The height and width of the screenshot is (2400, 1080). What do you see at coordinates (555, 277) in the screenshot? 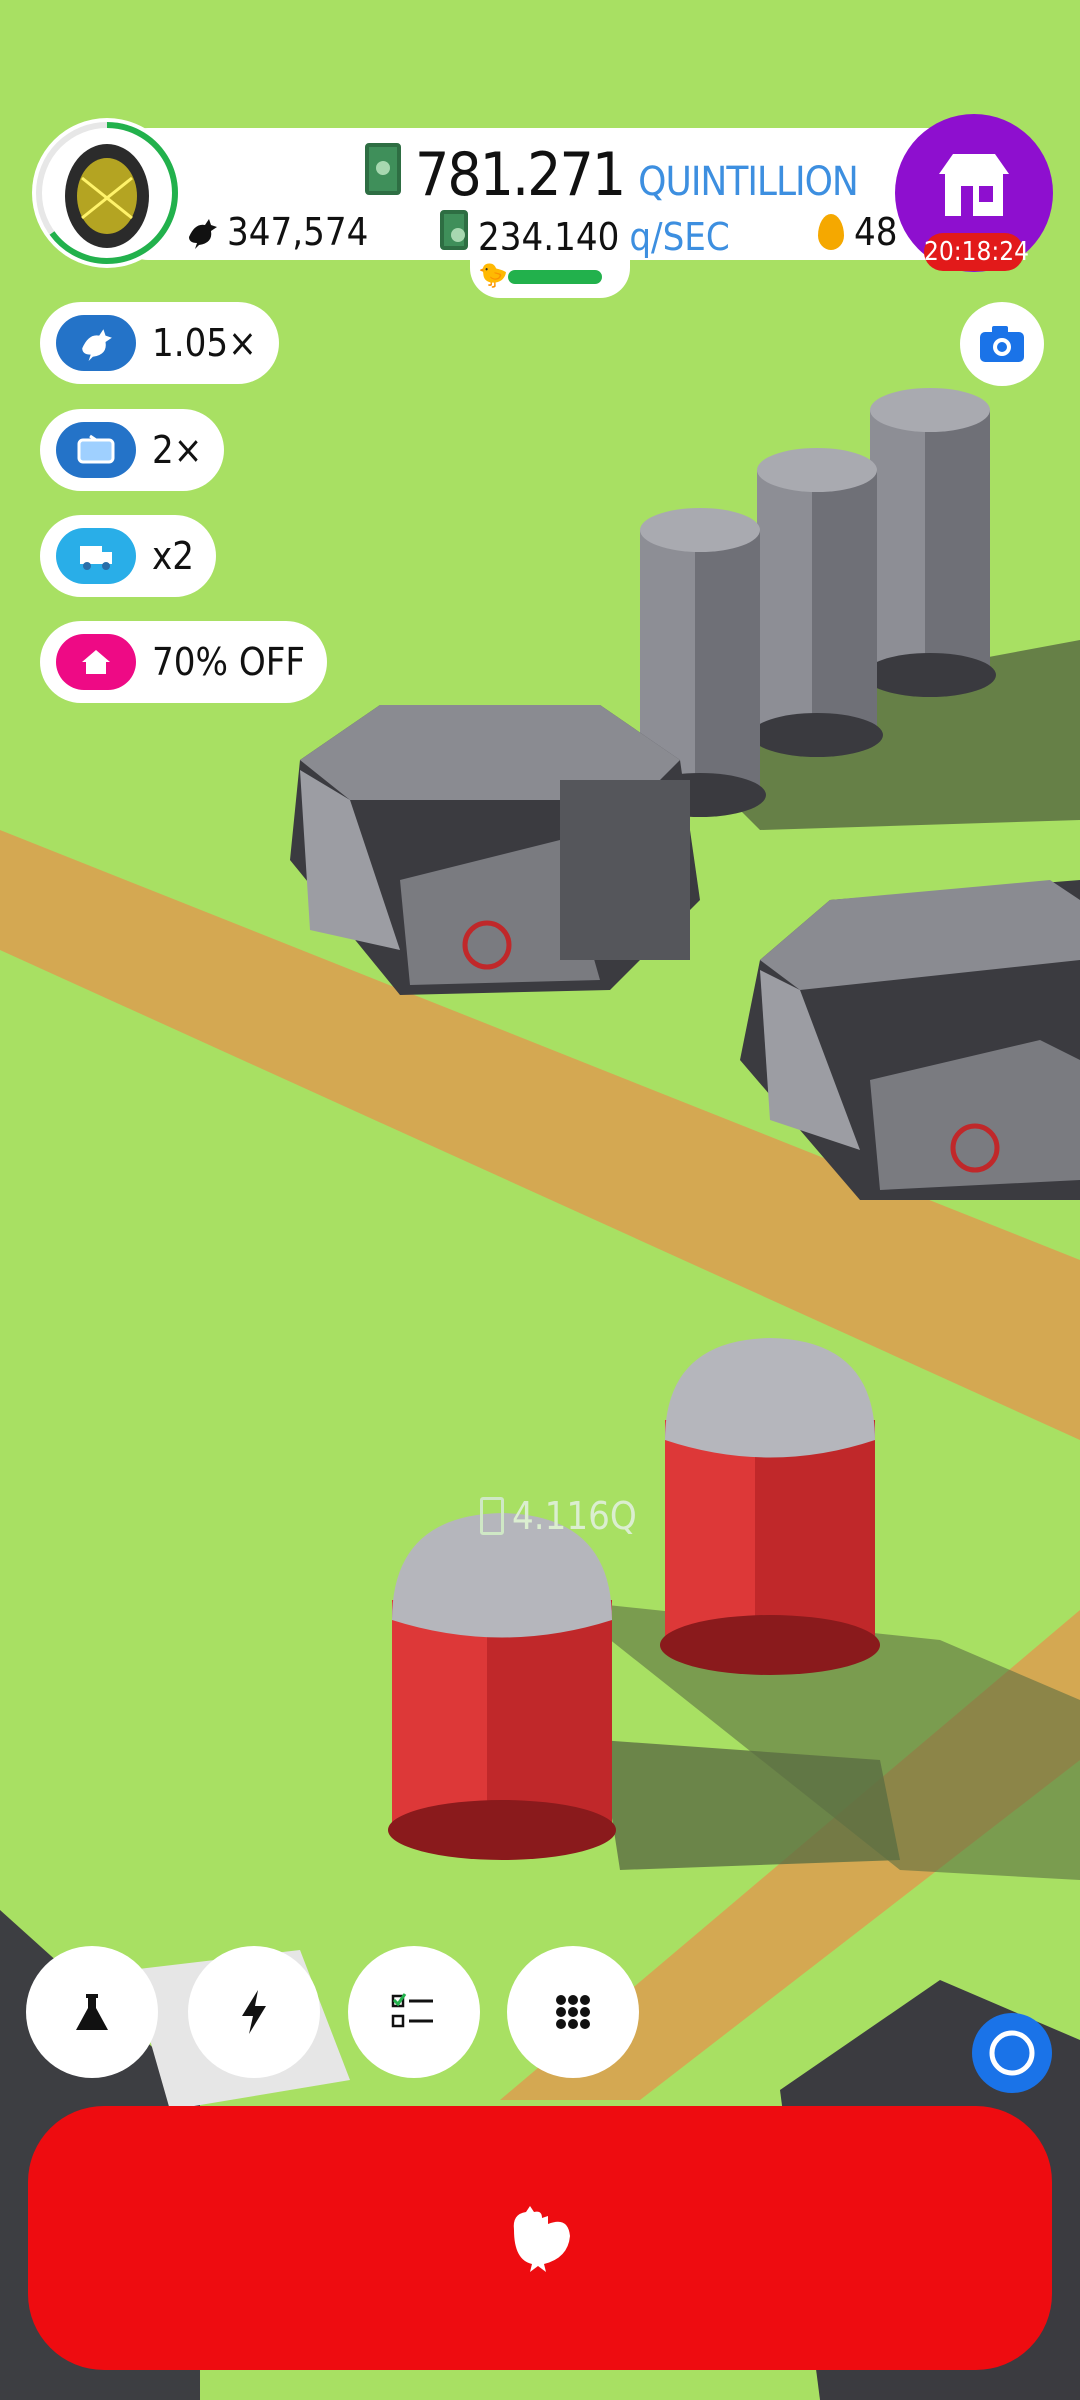
I see `hab-capacity-bar` at bounding box center [555, 277].